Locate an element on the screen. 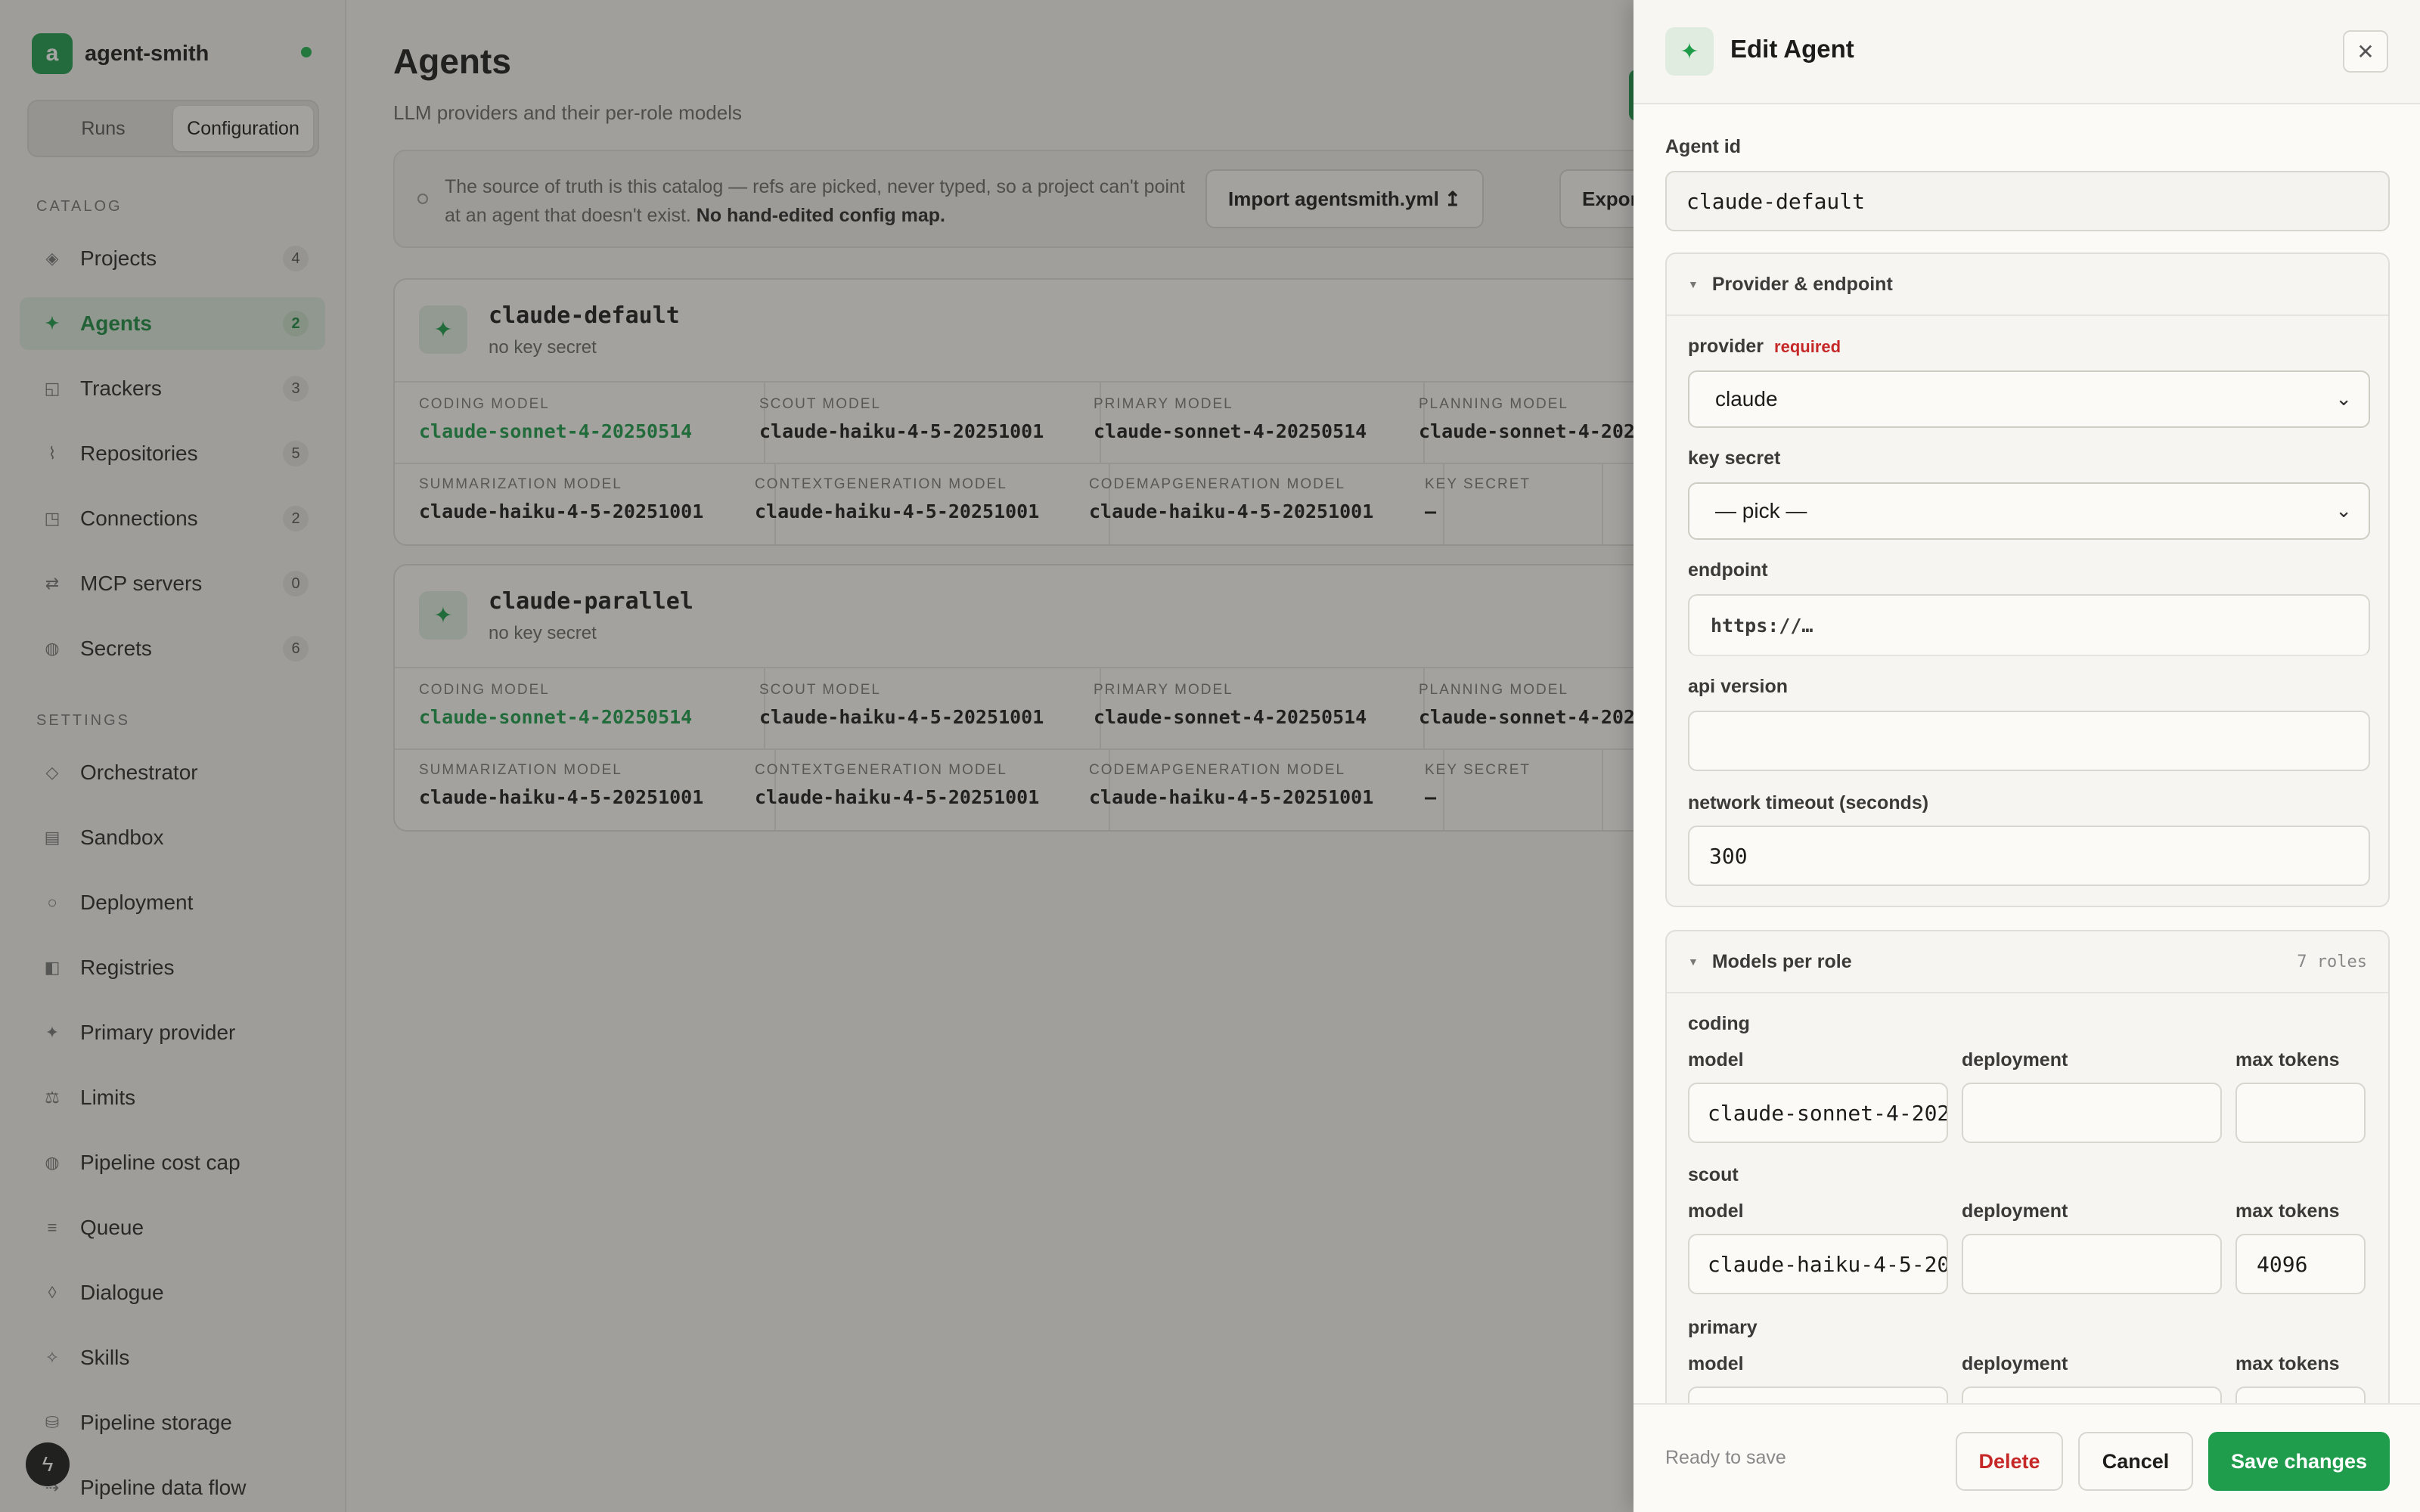 The height and width of the screenshot is (1512, 2420). select-value: — pick — is located at coordinates (1761, 510).